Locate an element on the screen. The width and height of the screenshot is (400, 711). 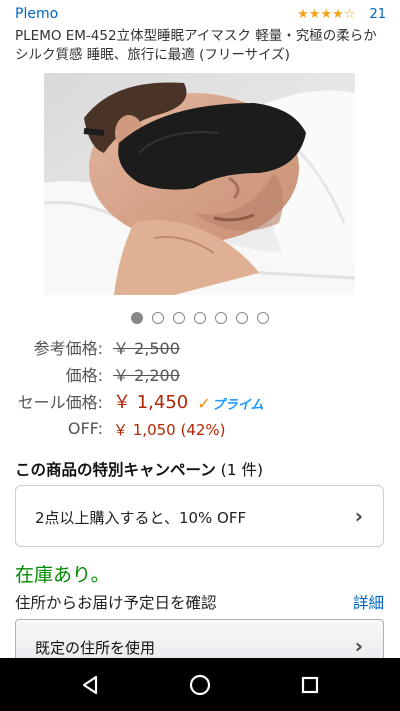
campaign-offer-button: 2点以上購入すると、10% OFF › is located at coordinates (199, 516).